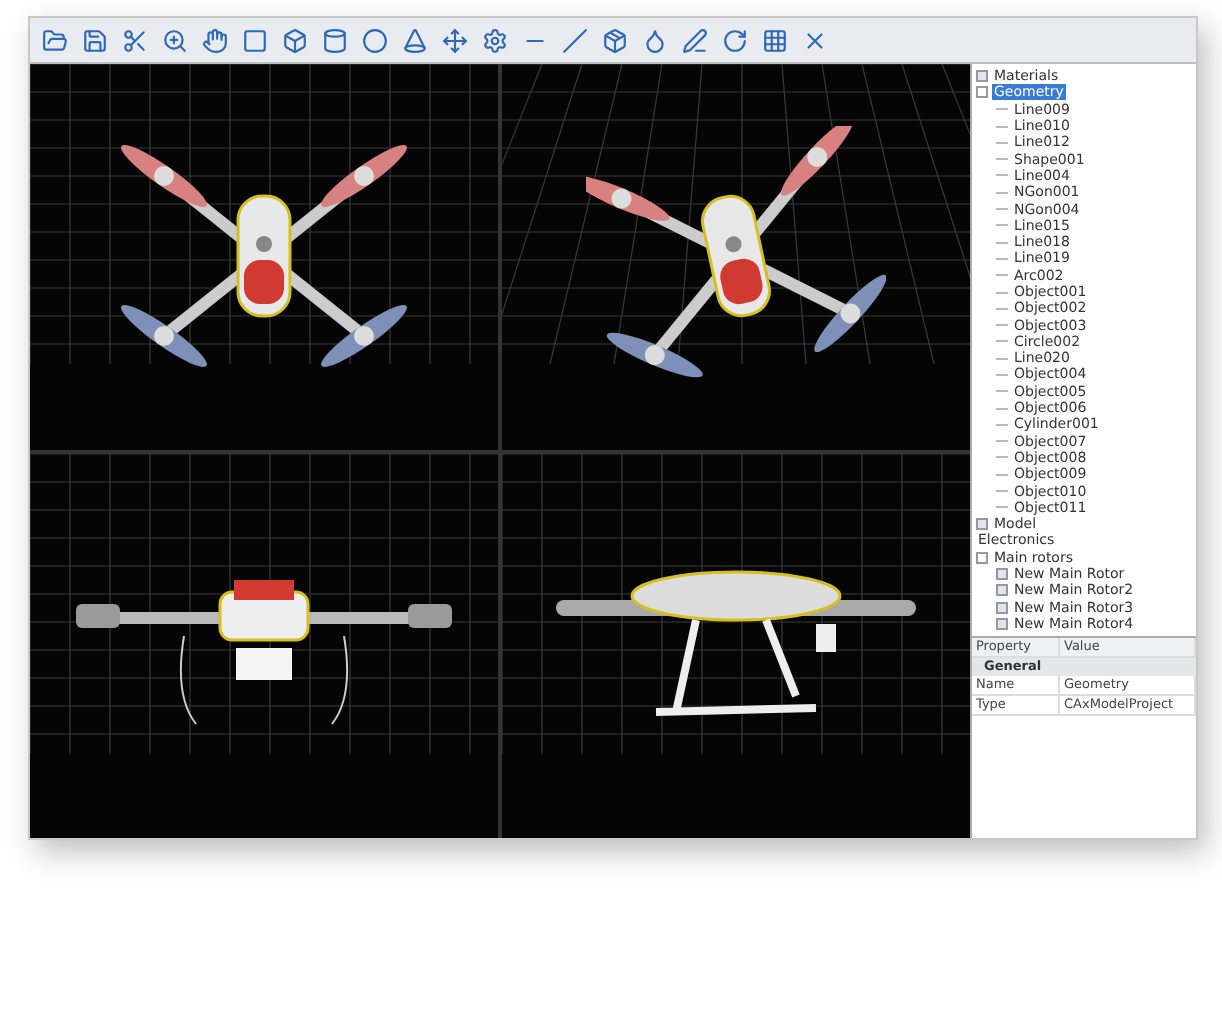  I want to click on package-icon, so click(615, 40).